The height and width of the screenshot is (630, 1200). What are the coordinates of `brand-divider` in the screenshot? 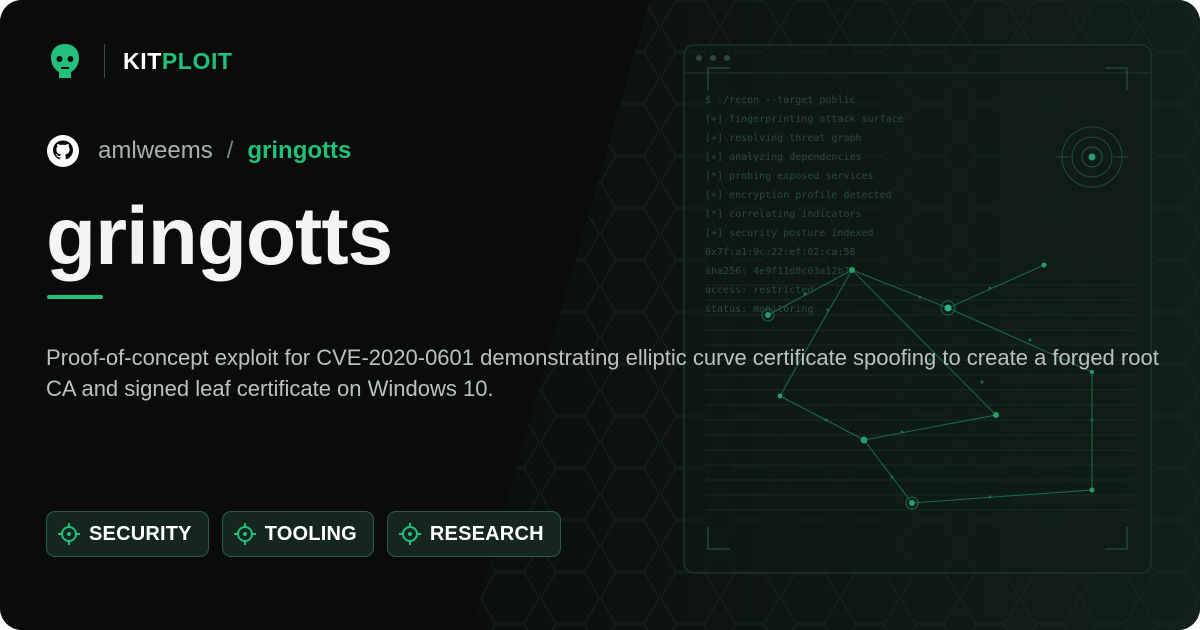 It's located at (104, 61).